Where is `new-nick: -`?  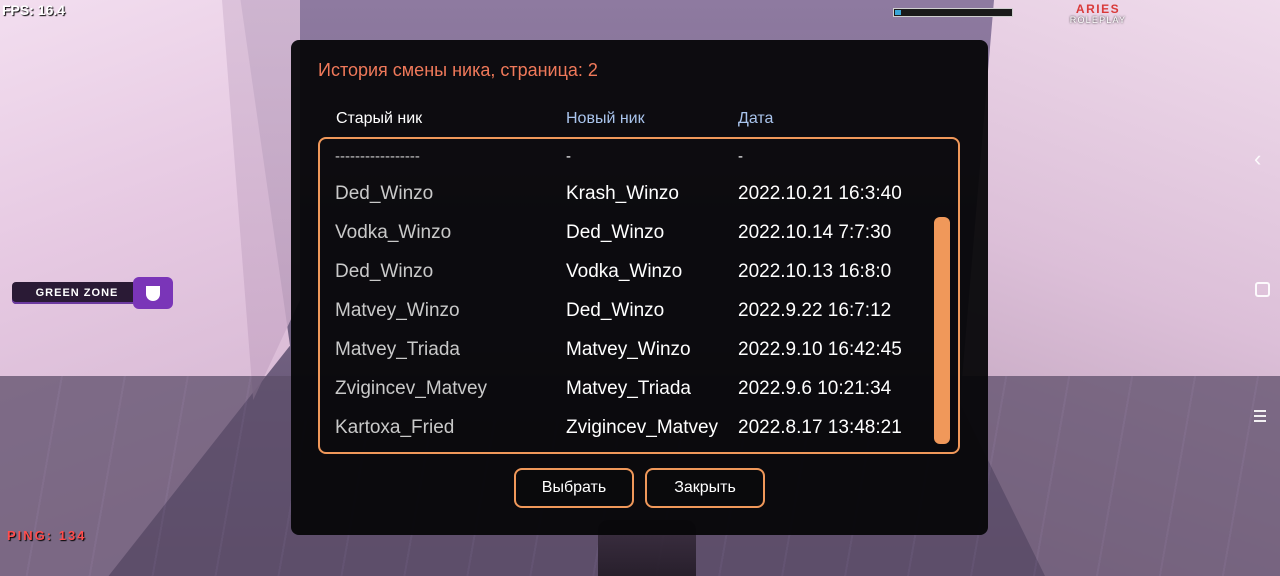
new-nick: - is located at coordinates (568, 156).